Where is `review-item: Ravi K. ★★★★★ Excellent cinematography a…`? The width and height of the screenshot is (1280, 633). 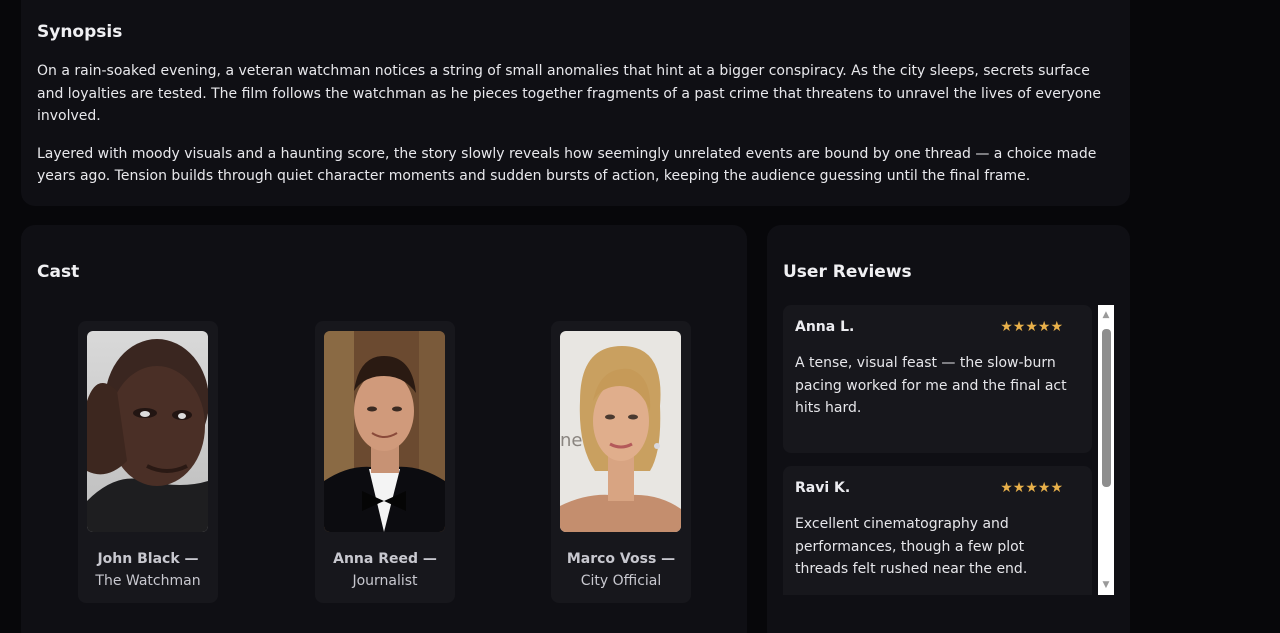 review-item: Ravi K. ★★★★★ Excellent cinematography a… is located at coordinates (937, 530).